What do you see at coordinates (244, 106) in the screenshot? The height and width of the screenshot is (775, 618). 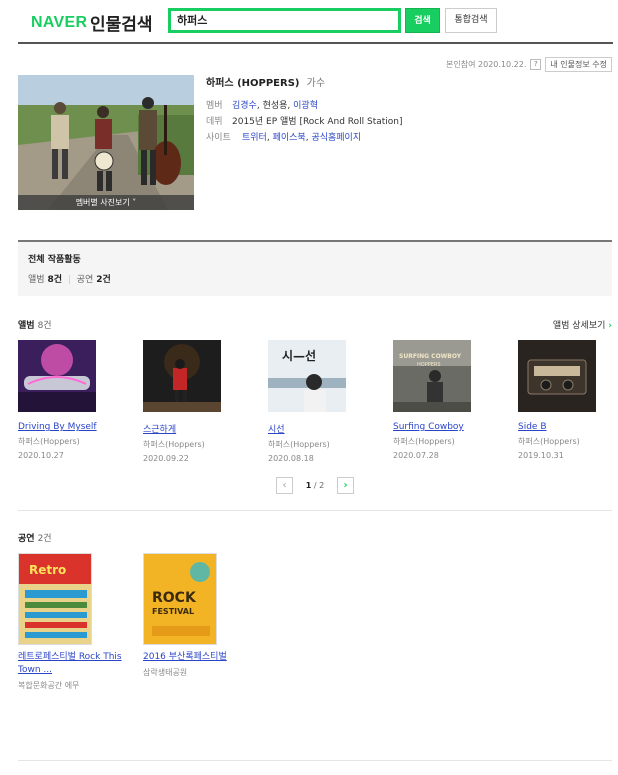 I see `member-link-kim: 김경수` at bounding box center [244, 106].